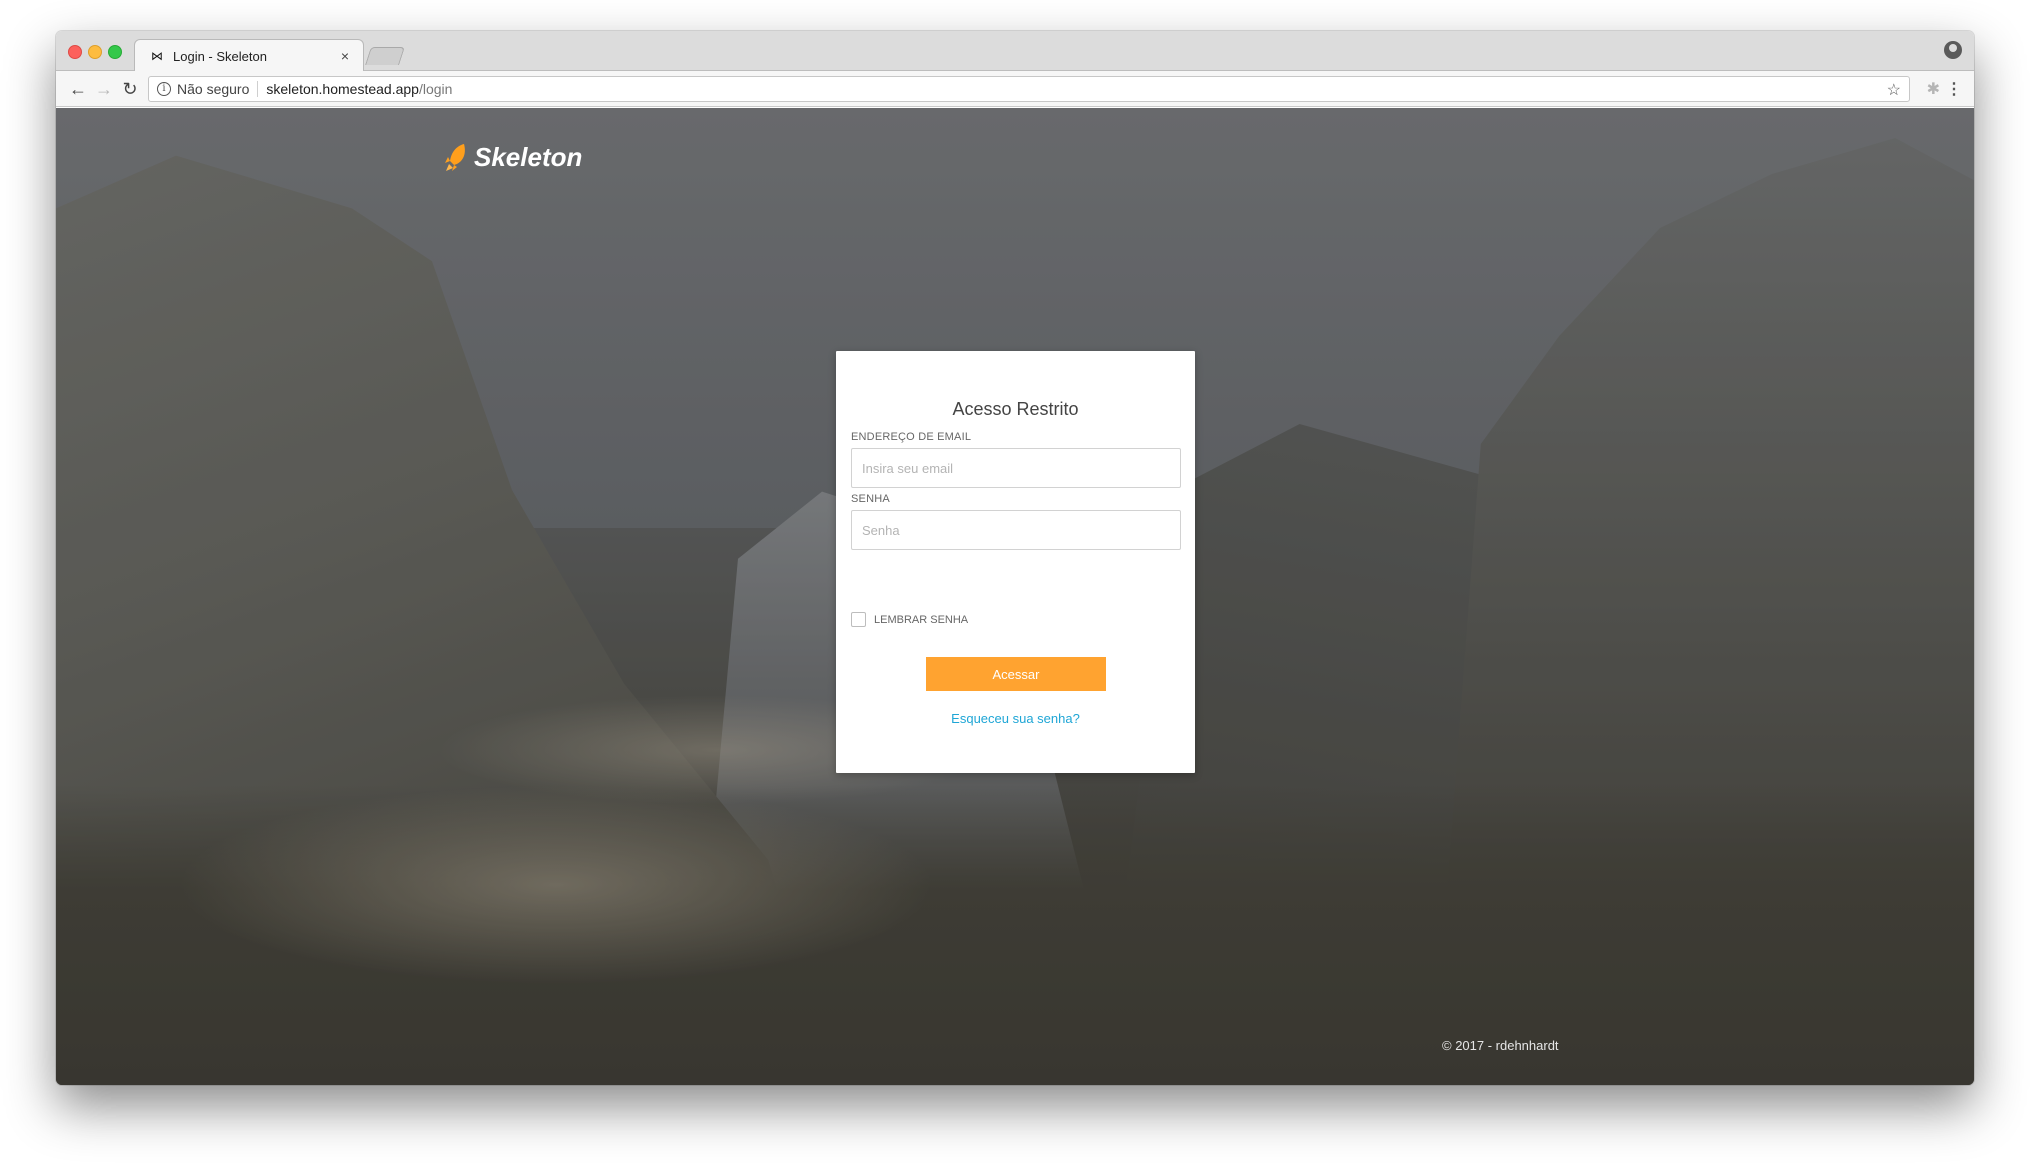 The image size is (2030, 1165). What do you see at coordinates (1016, 674) in the screenshot?
I see `submit-button: Acessar` at bounding box center [1016, 674].